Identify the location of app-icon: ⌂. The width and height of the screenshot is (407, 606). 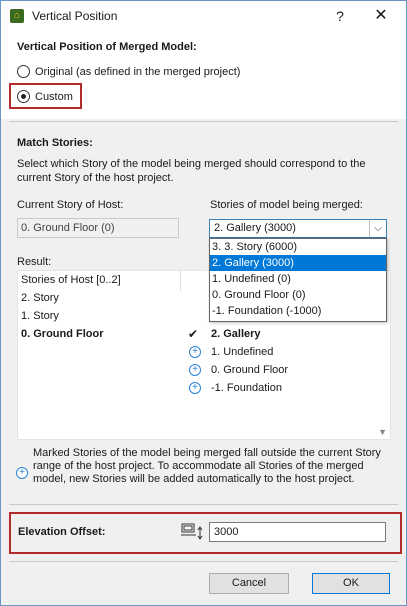
(17, 16).